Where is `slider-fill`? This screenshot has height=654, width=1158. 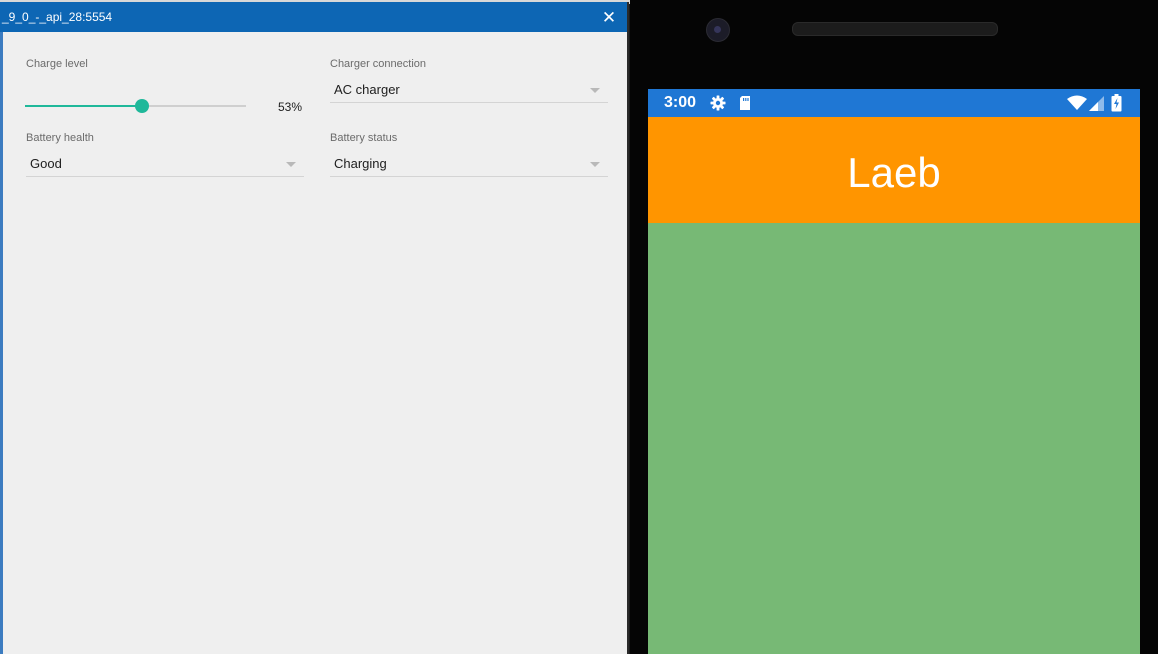 slider-fill is located at coordinates (84, 106).